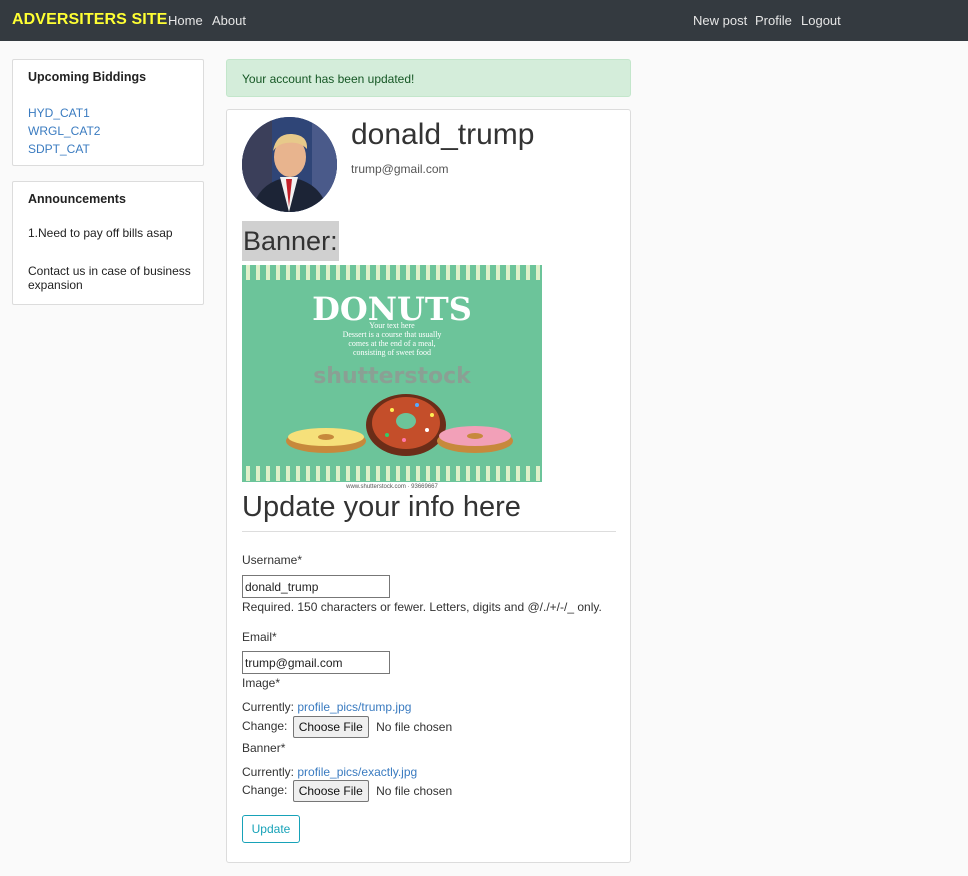 The width and height of the screenshot is (968, 876). What do you see at coordinates (414, 791) in the screenshot?
I see `banner-no-file-text: No file chosen` at bounding box center [414, 791].